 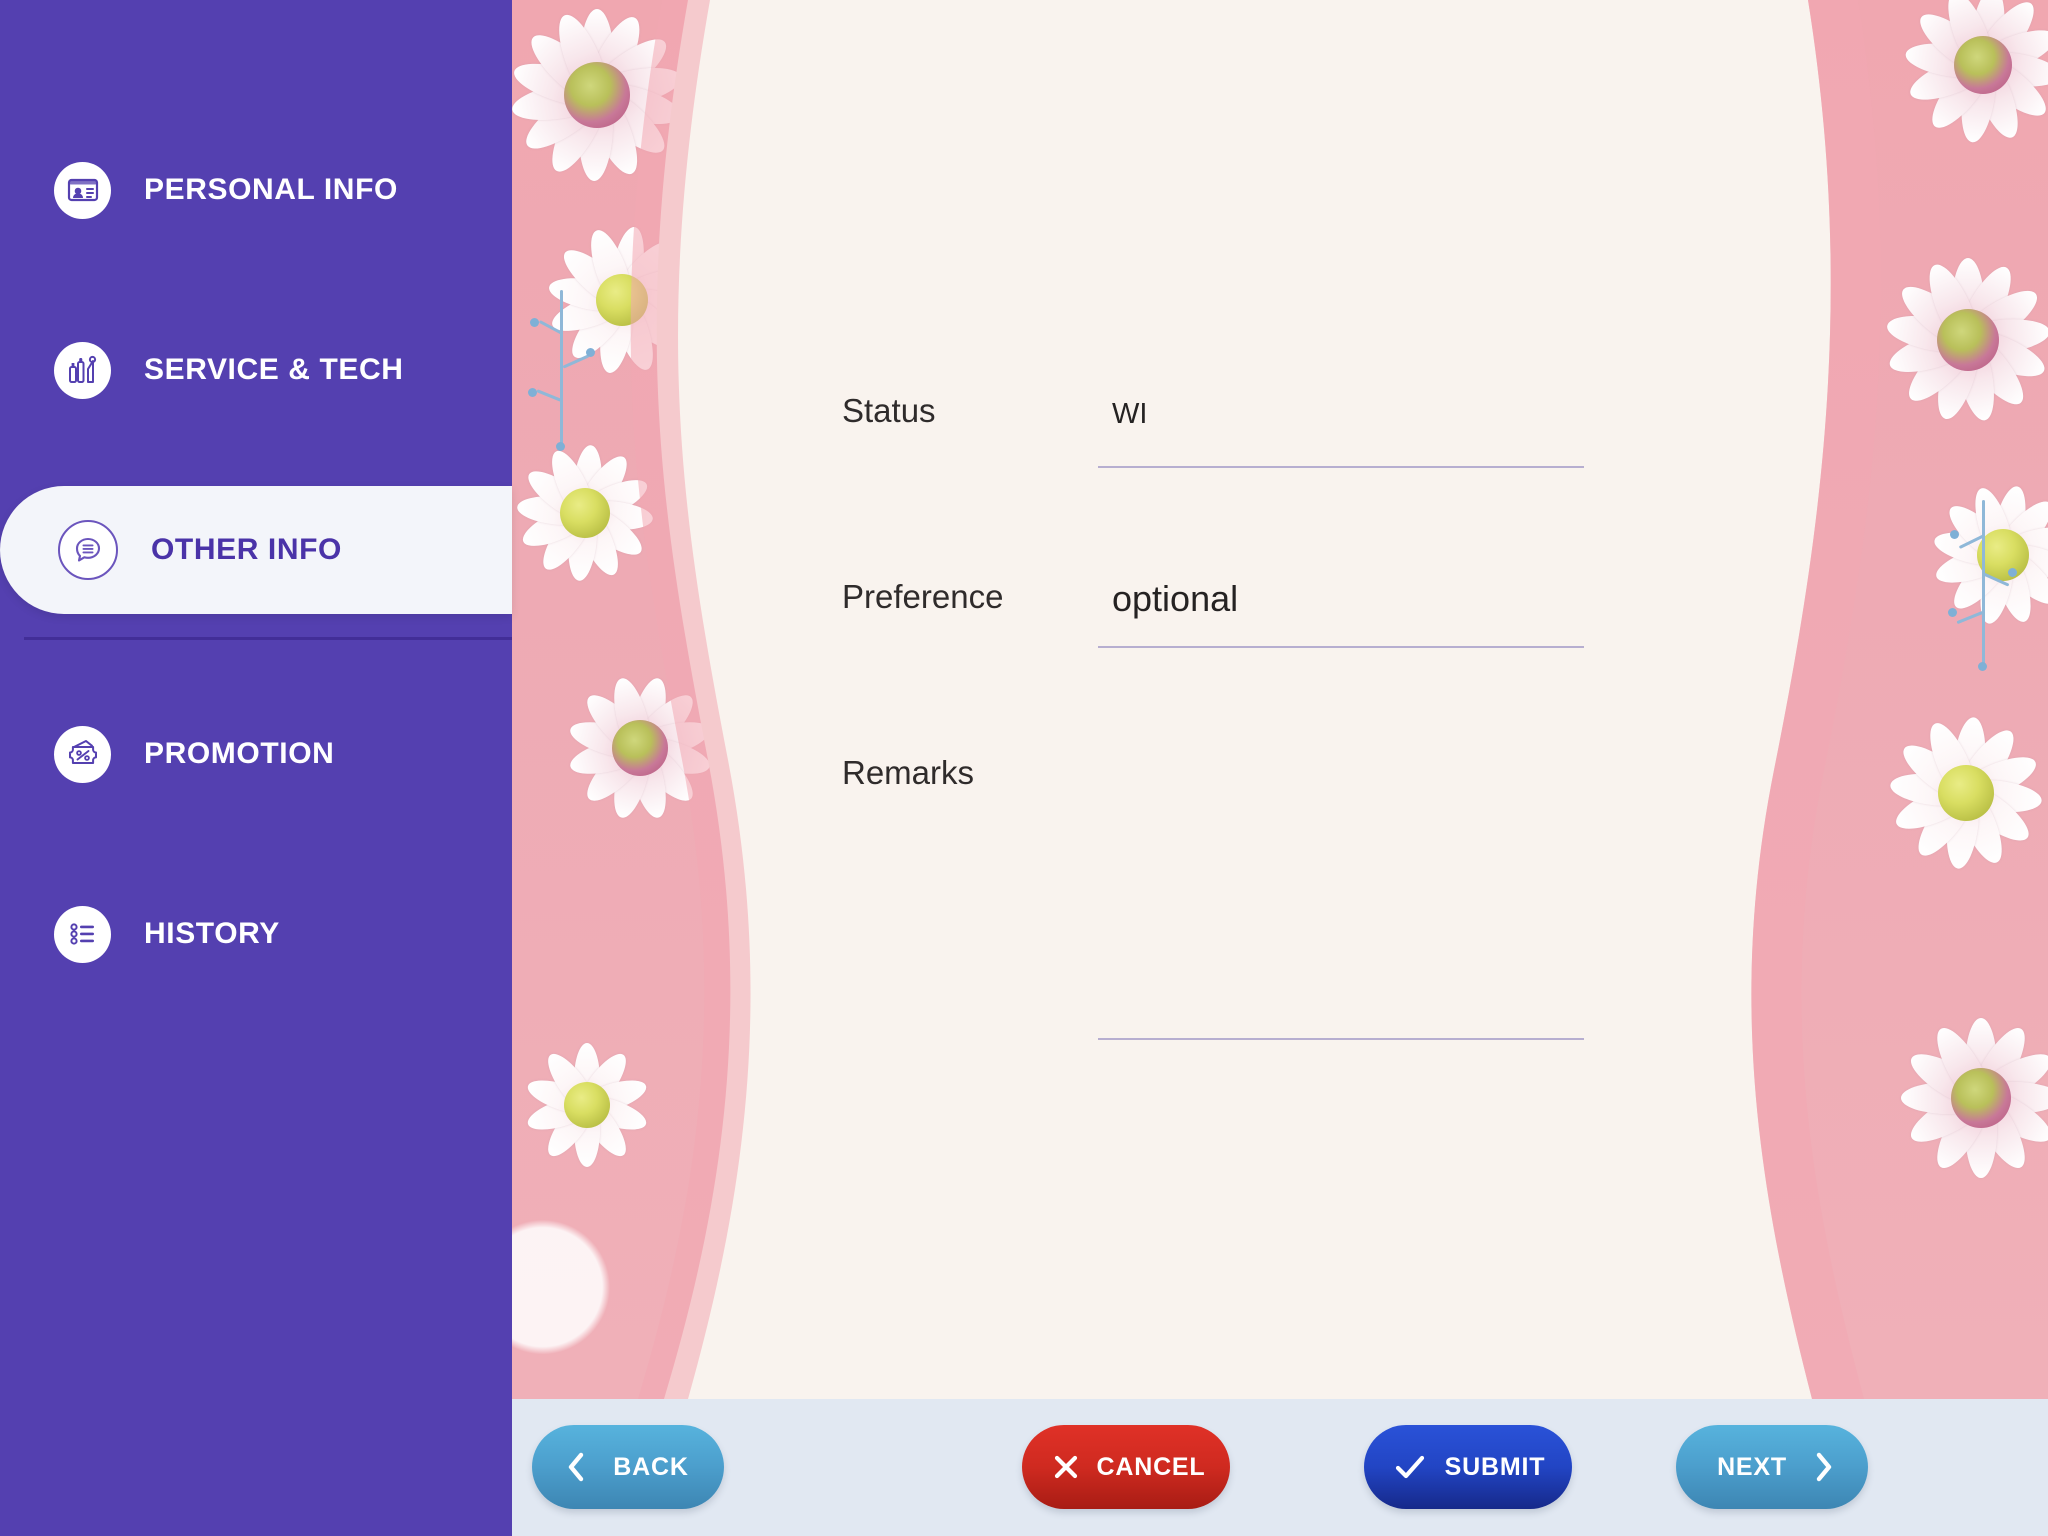 I want to click on sidebar-divider, so click(x=268, y=638).